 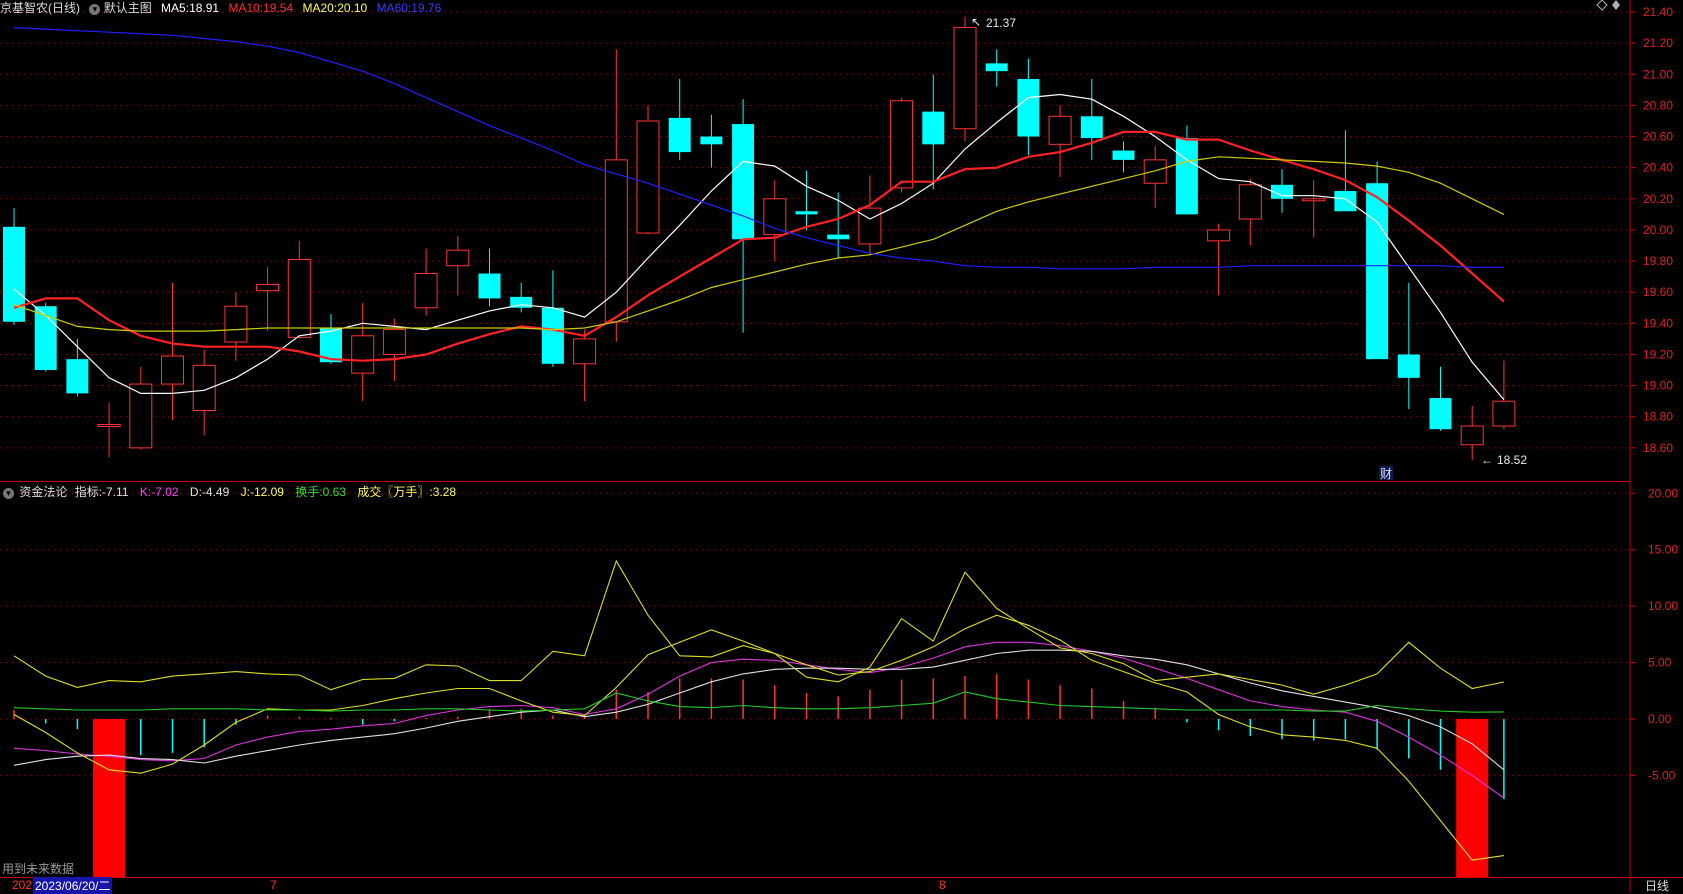 I want to click on financial-badge: 财, so click(x=1386, y=474).